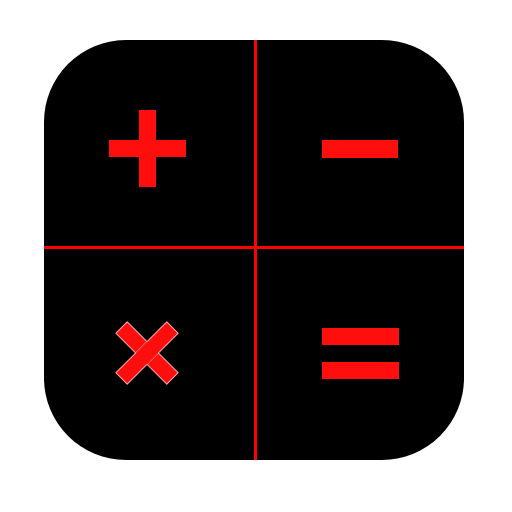  I want to click on horizontal-divider, so click(254, 247).